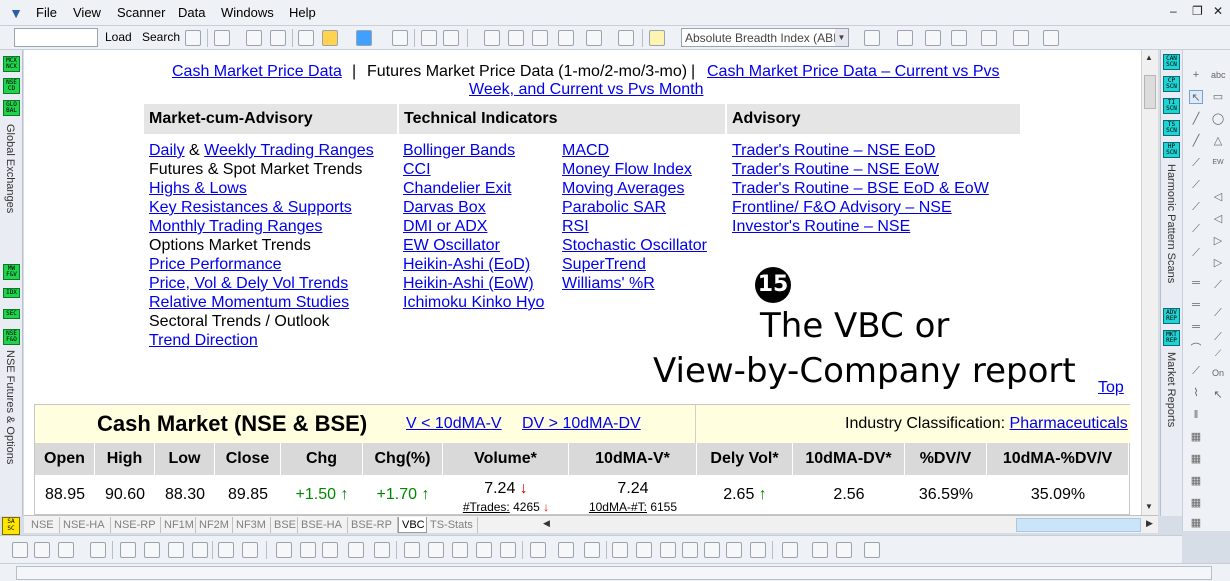 This screenshot has height=581, width=1230. What do you see at coordinates (356, 550) in the screenshot?
I see `trend3-icon` at bounding box center [356, 550].